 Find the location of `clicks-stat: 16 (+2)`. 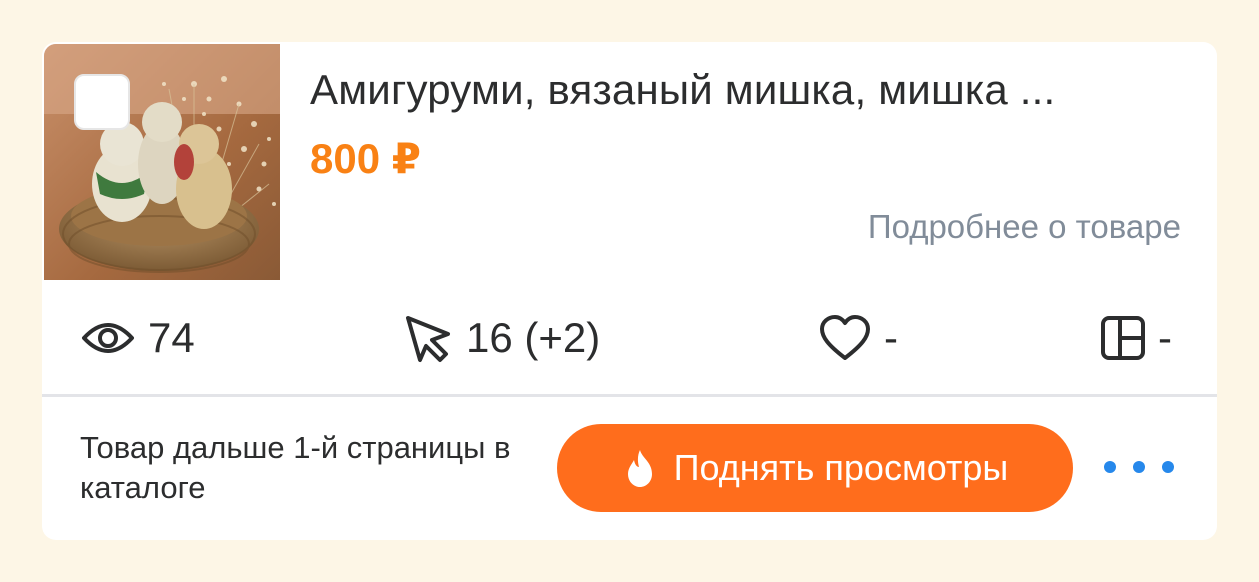

clicks-stat: 16 (+2) is located at coordinates (501, 338).